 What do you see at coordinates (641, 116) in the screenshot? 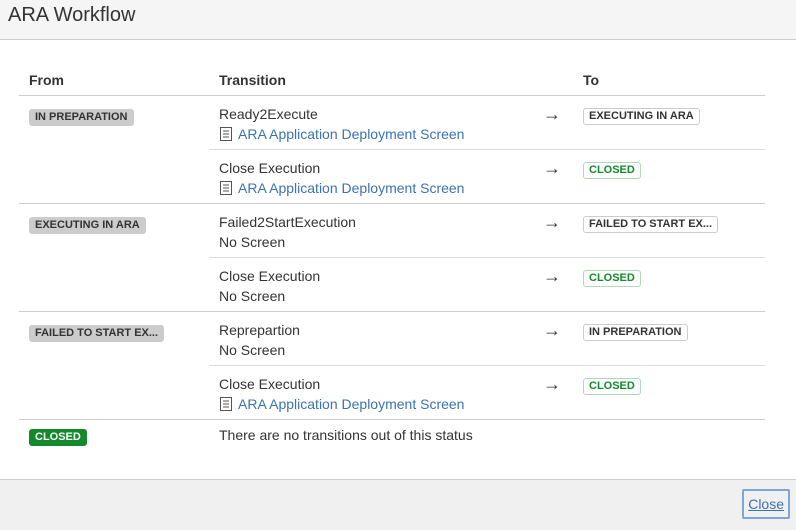
I see `to-status-lozenge: EXECUTING IN ARA` at bounding box center [641, 116].